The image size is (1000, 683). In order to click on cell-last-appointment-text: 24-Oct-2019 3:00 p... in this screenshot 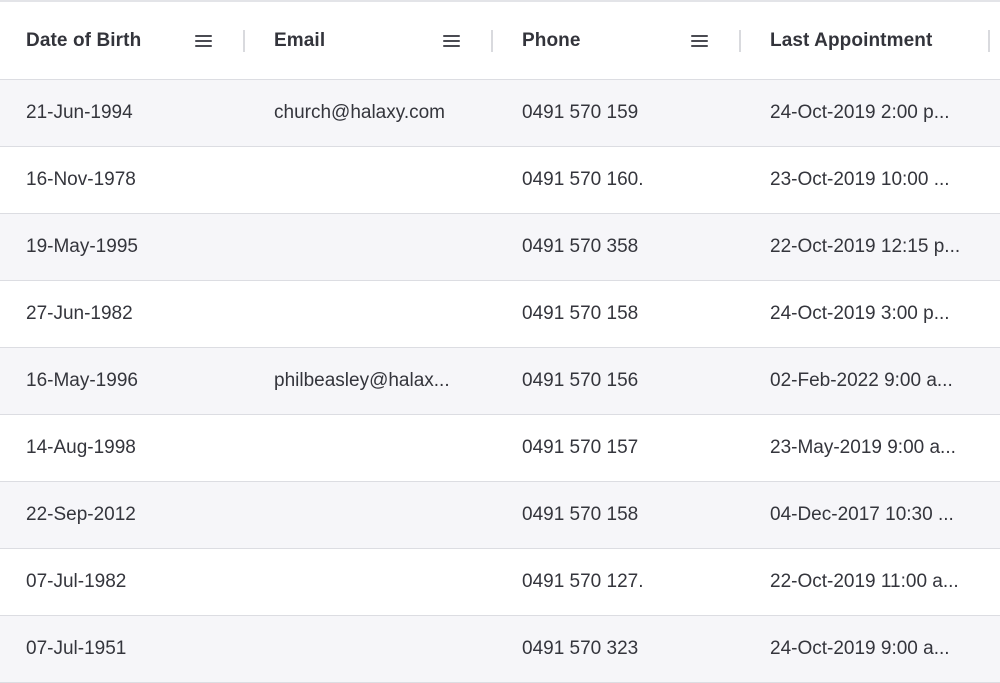, I will do `click(860, 313)`.